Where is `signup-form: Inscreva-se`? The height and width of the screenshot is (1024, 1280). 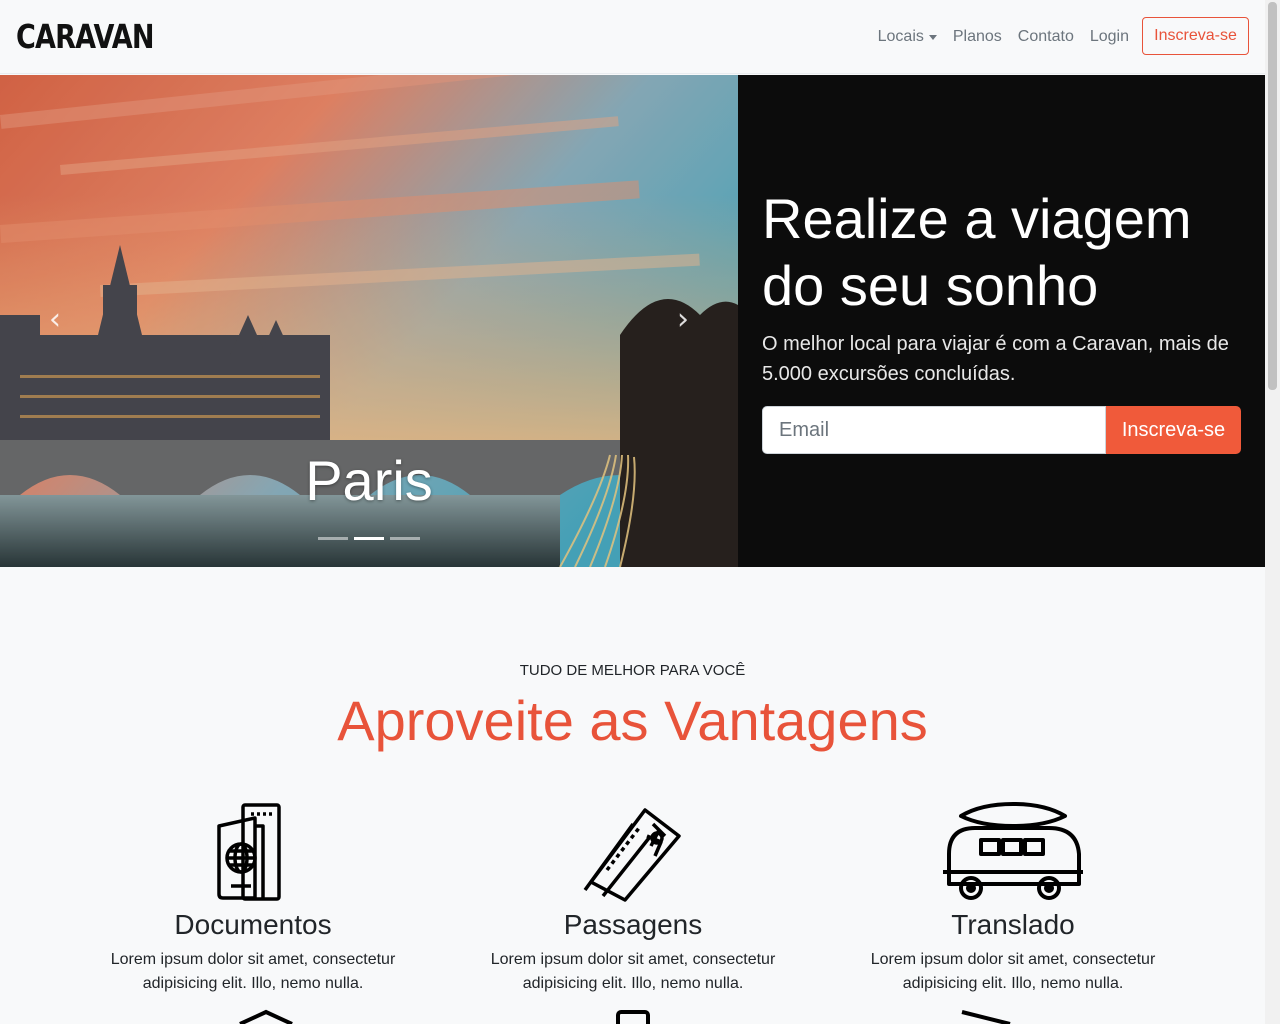 signup-form: Inscreva-se is located at coordinates (1001, 430).